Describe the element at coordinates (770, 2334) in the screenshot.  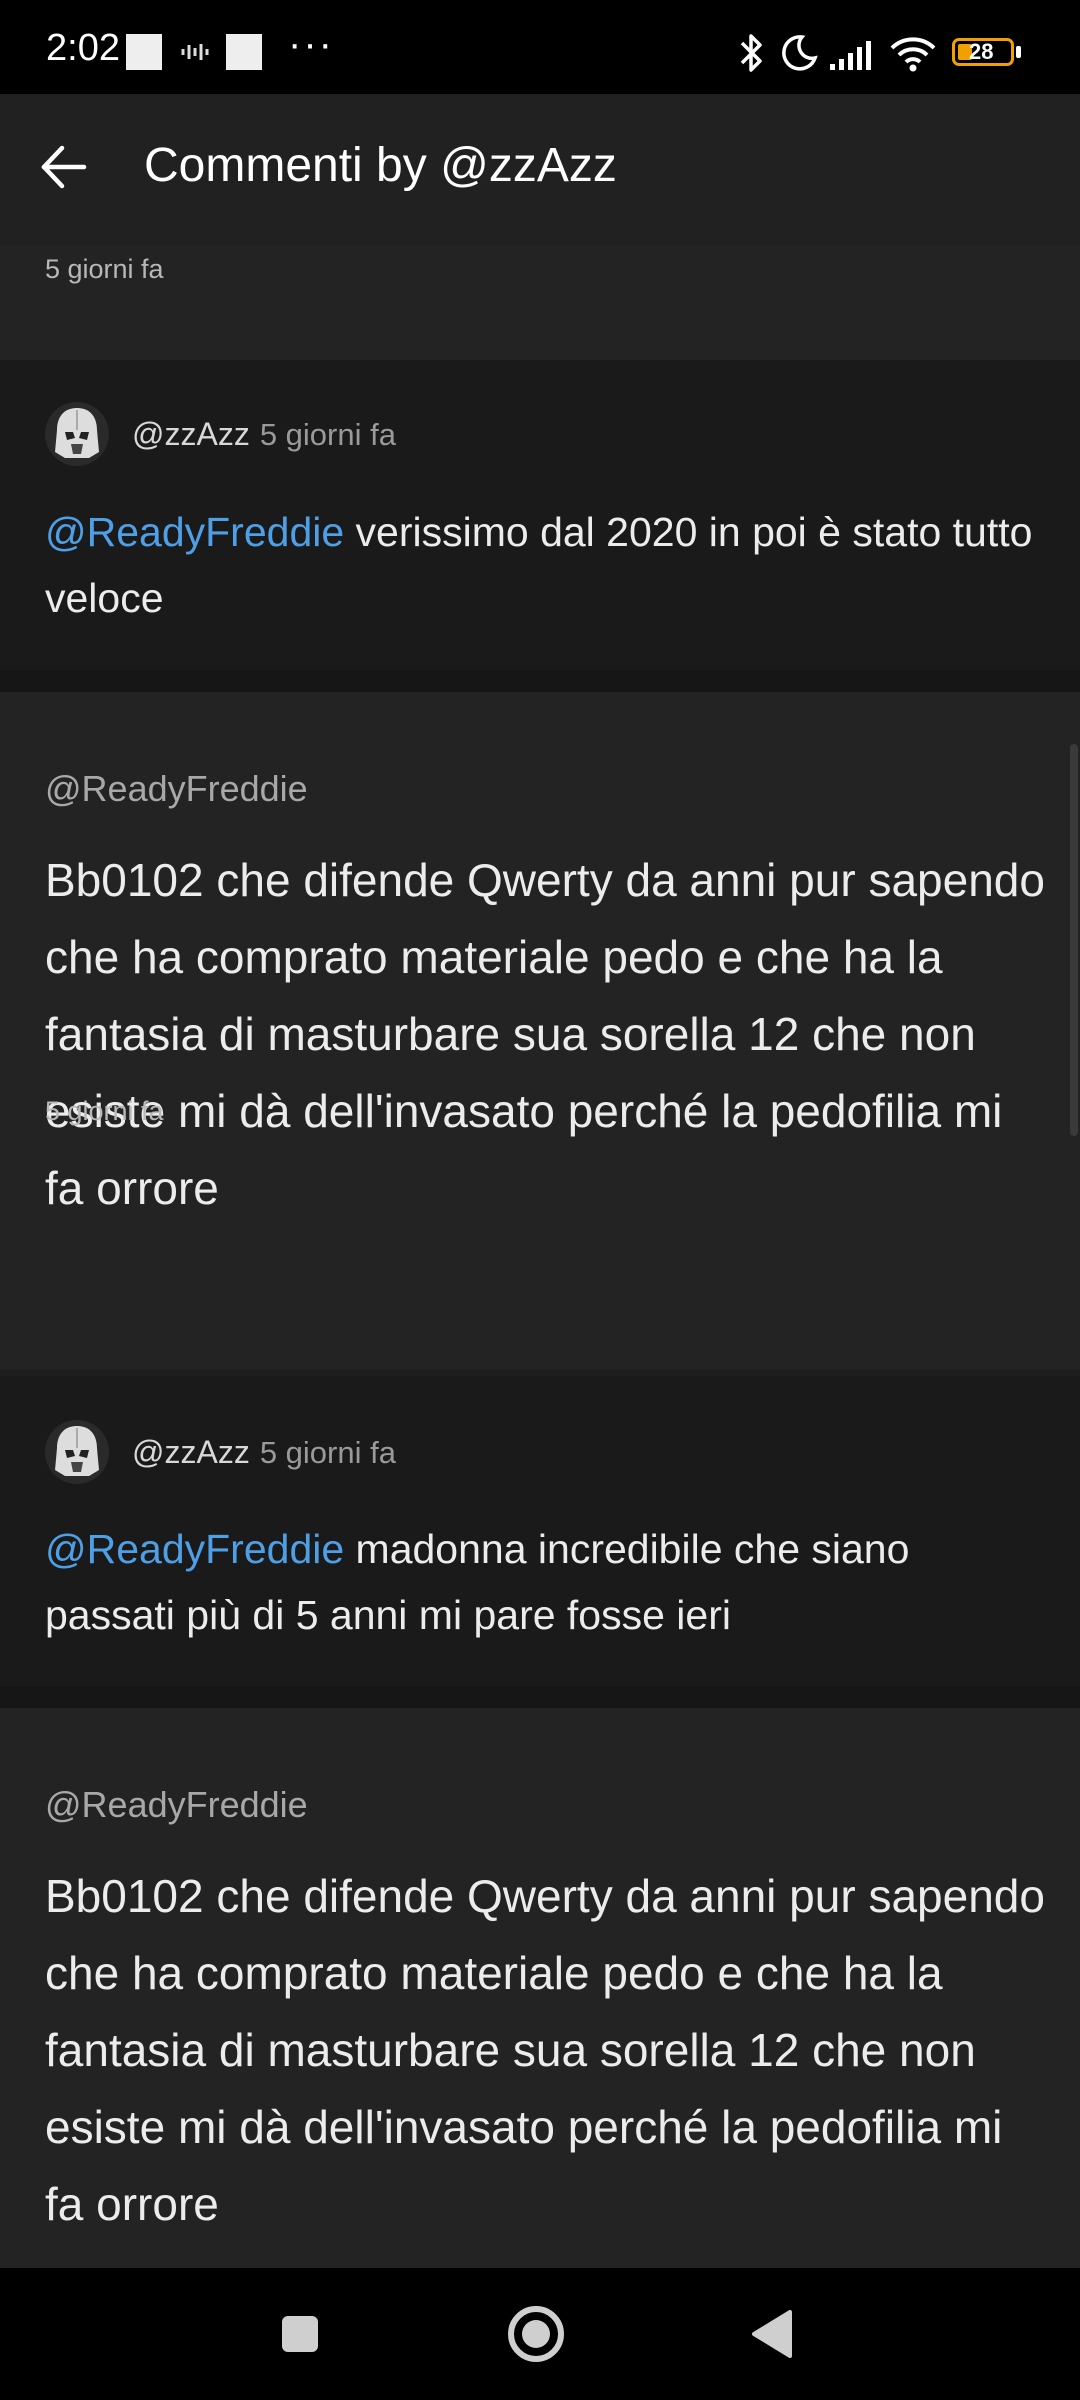
I see `back-triangle-icon` at that location.